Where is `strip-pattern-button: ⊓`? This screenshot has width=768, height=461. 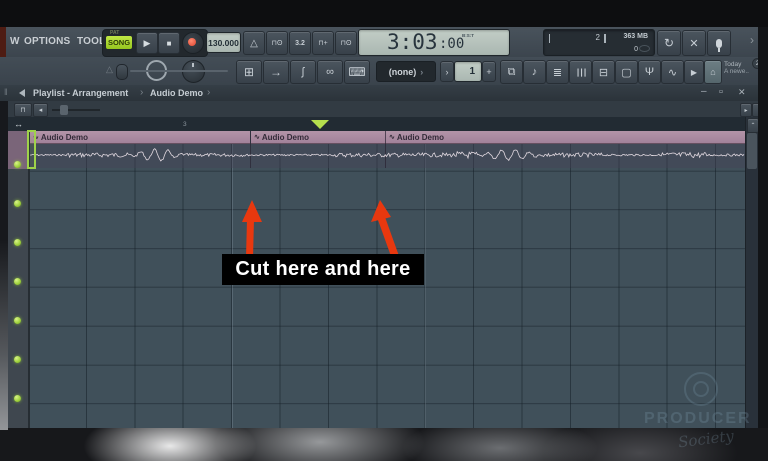
strip-pattern-button: ⊓ is located at coordinates (23, 110).